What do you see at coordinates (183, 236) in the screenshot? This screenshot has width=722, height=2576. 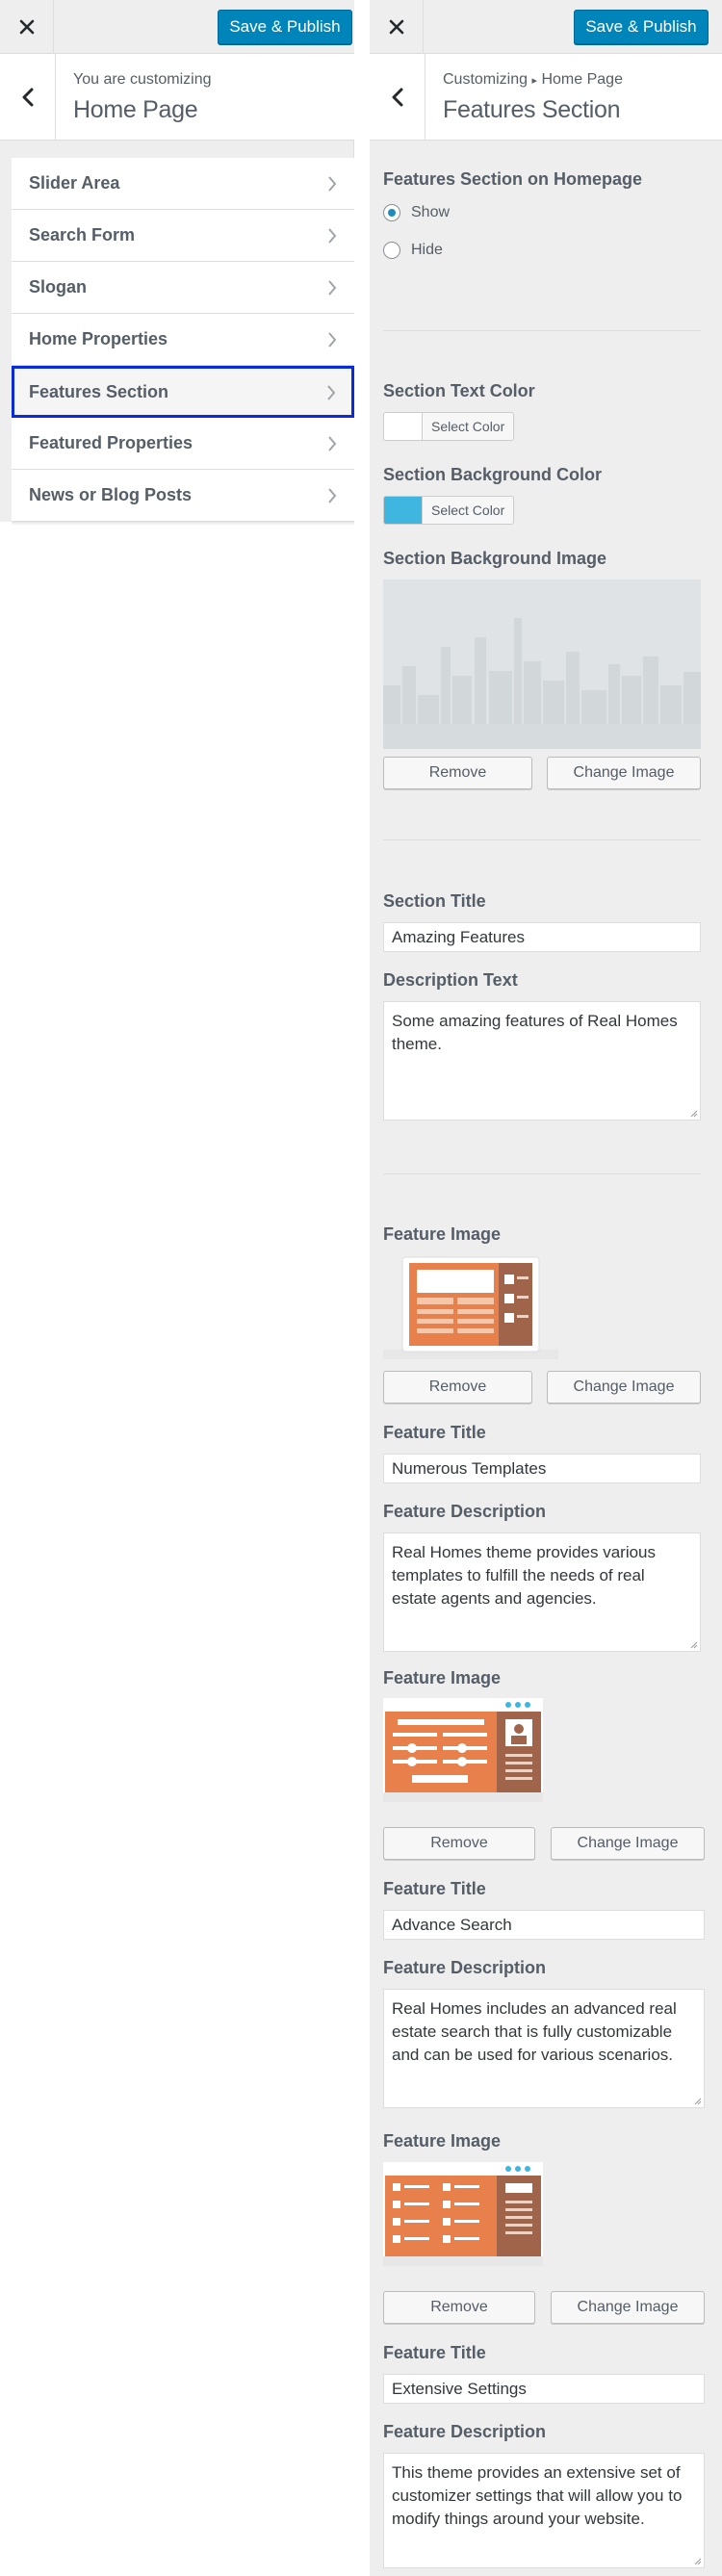 I see `section-item-search-form: Search Form` at bounding box center [183, 236].